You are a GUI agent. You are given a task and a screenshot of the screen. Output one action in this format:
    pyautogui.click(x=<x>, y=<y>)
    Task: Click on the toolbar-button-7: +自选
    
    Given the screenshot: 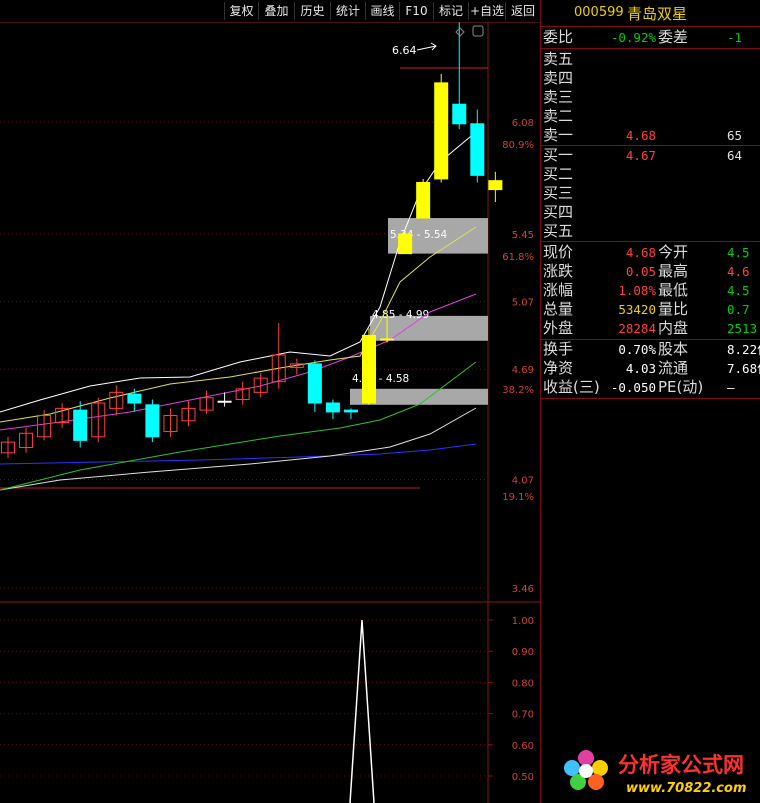 What is the action you would take?
    pyautogui.click(x=486, y=11)
    